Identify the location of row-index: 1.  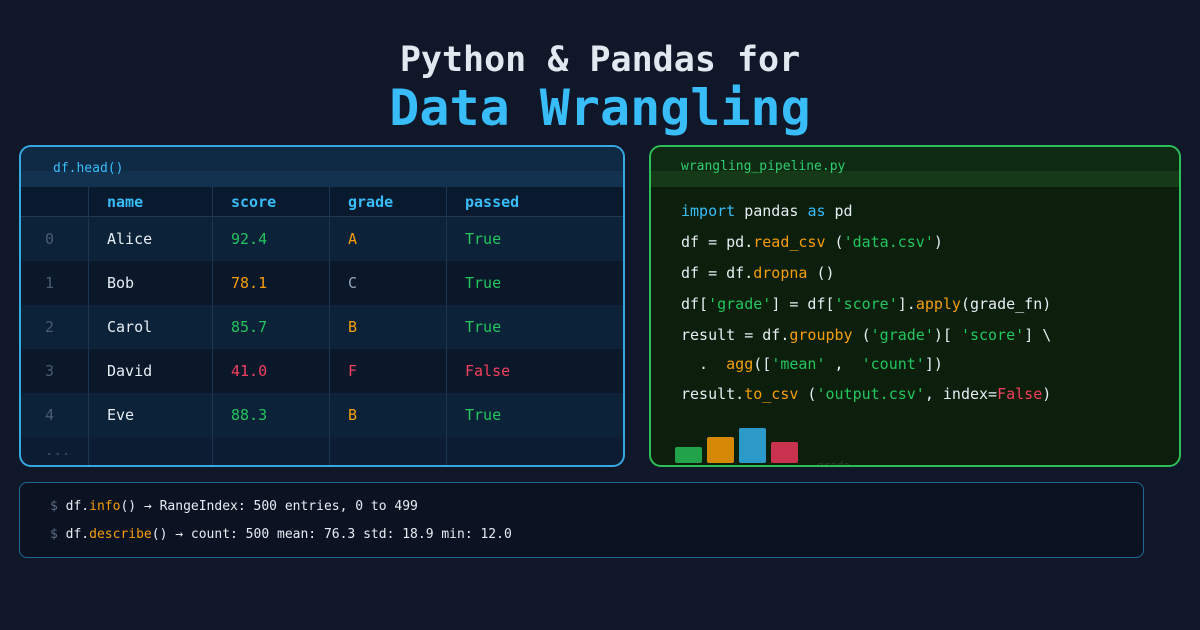
(50, 283).